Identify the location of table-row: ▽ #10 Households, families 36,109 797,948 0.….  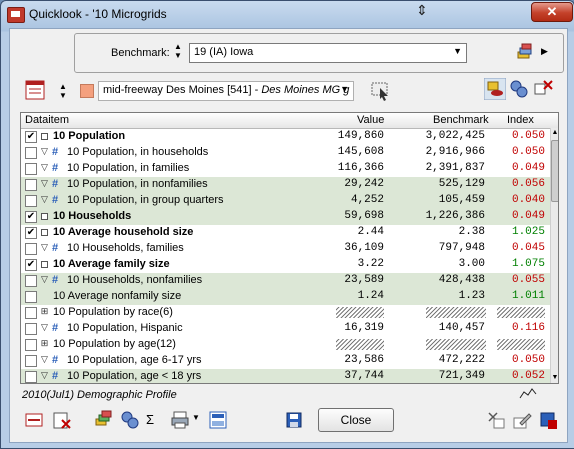
(285, 249).